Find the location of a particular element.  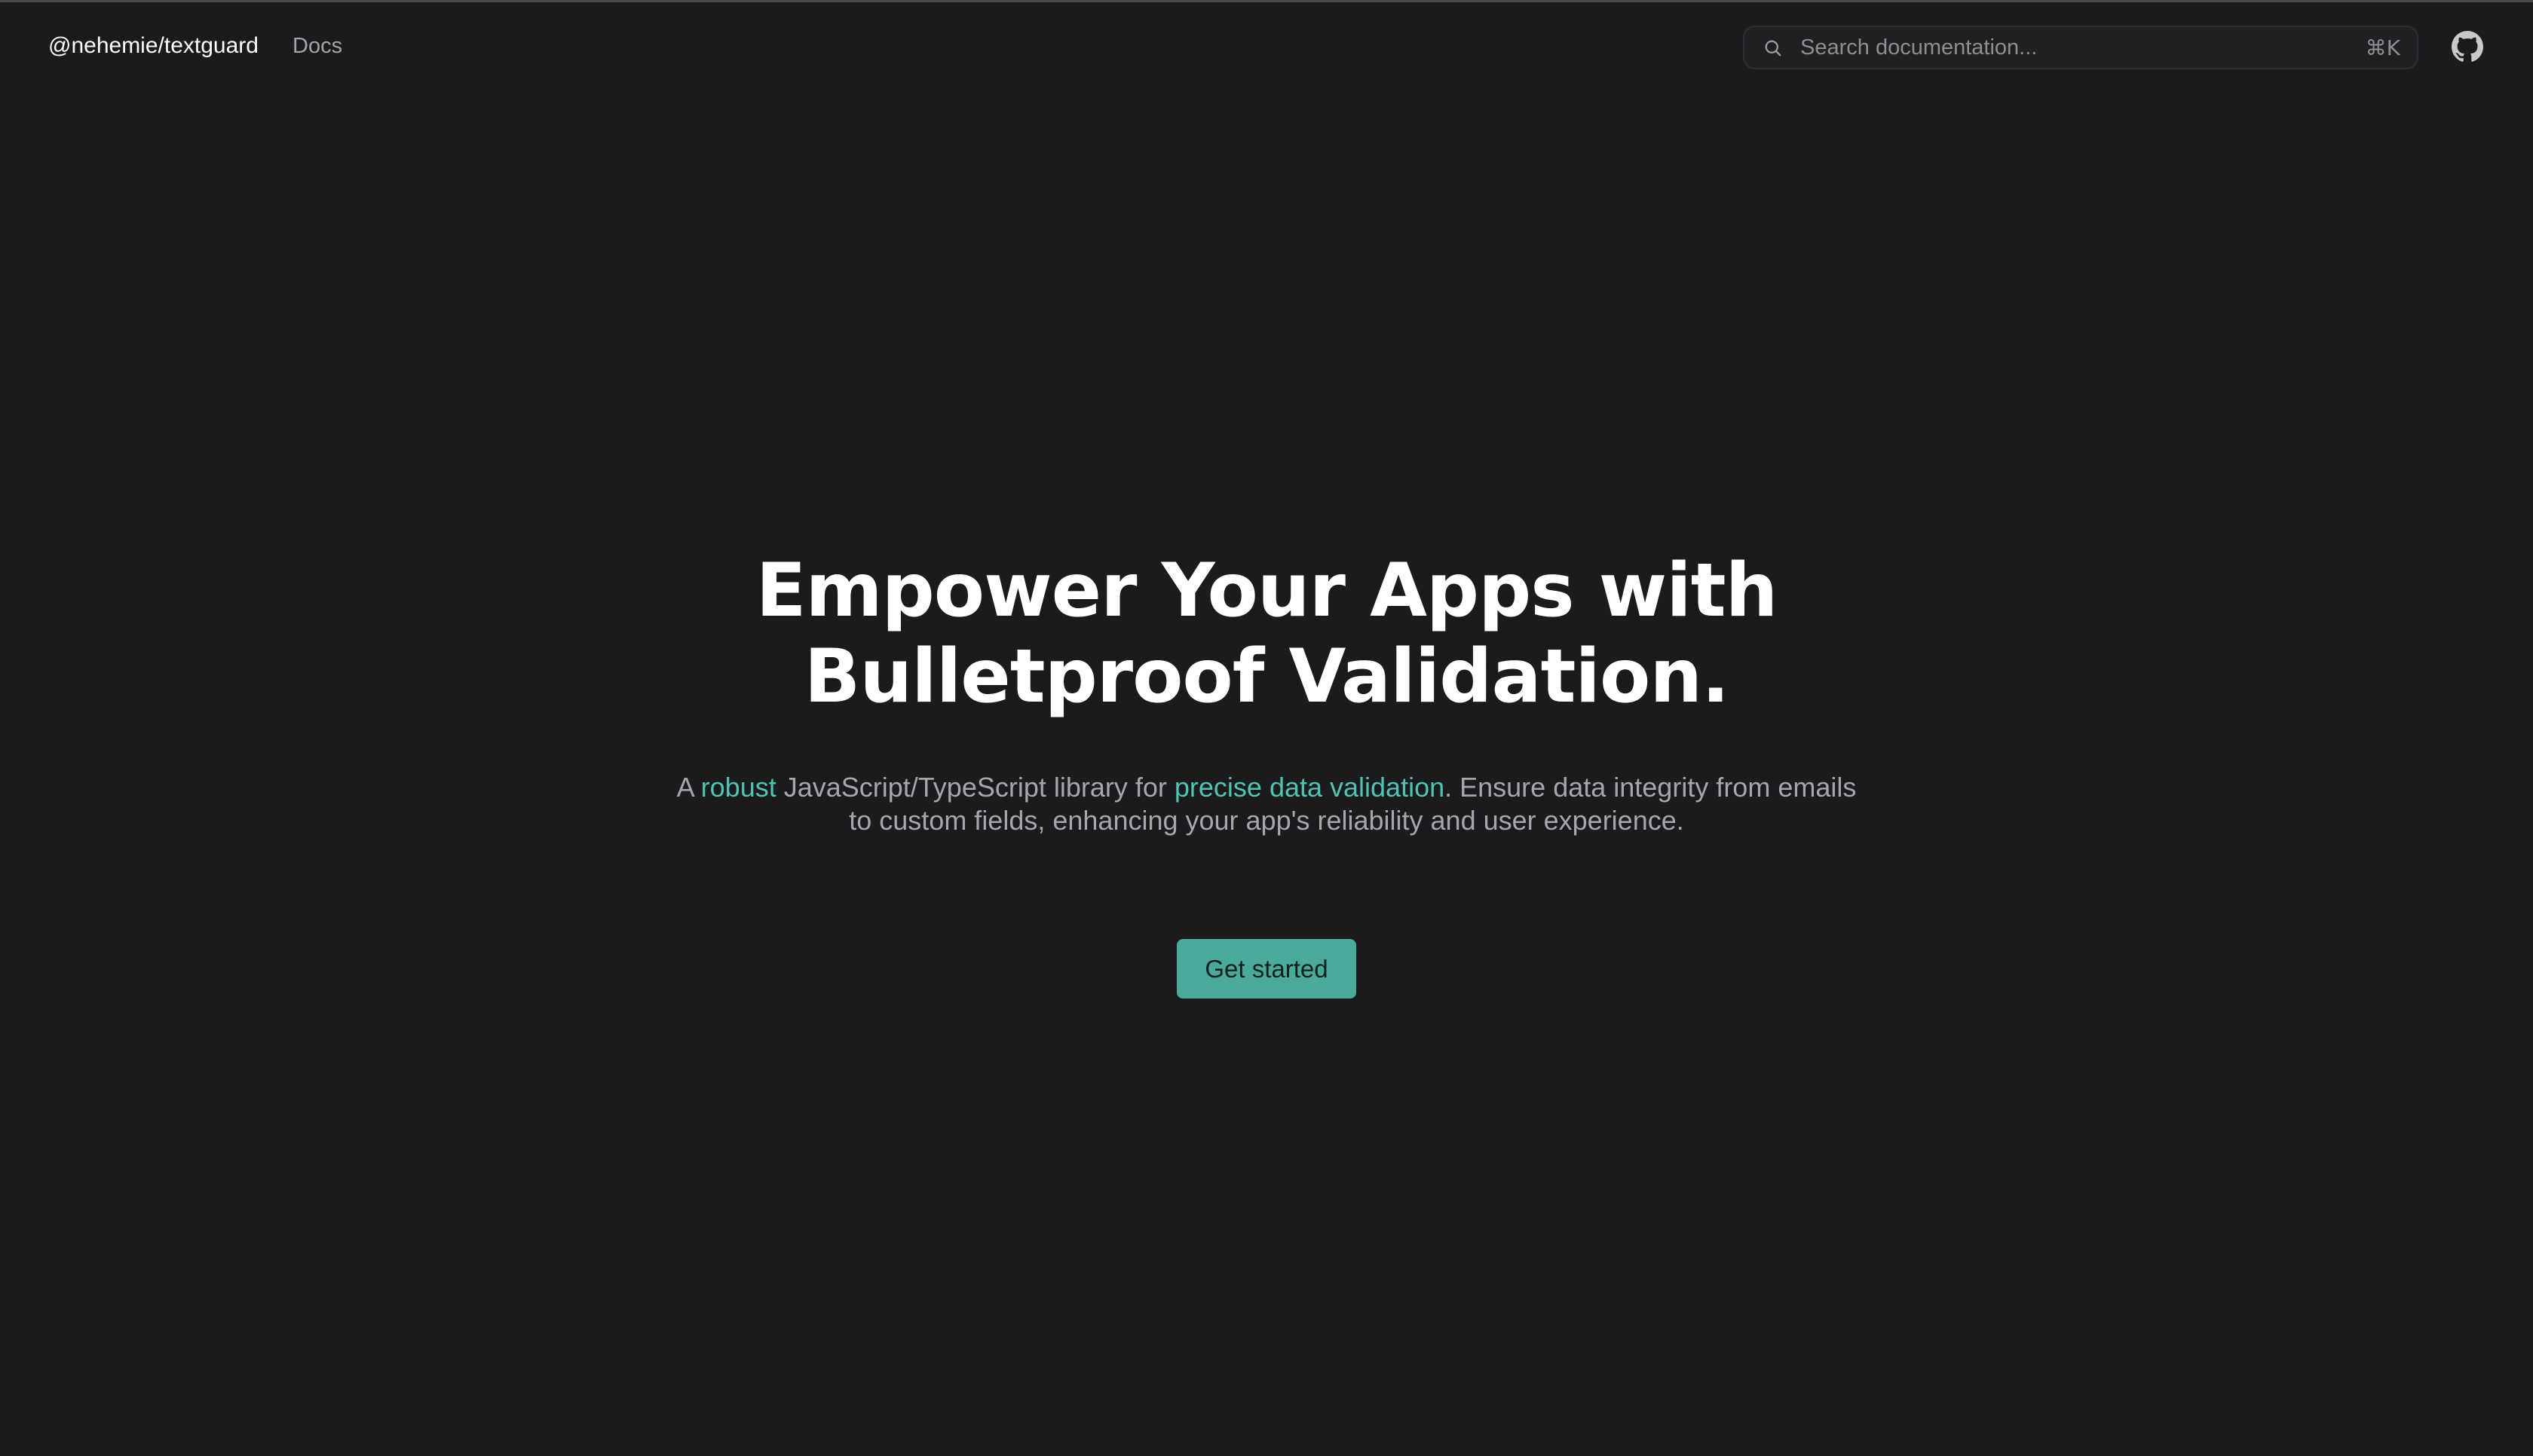

search-input is located at coordinates (2056, 47).